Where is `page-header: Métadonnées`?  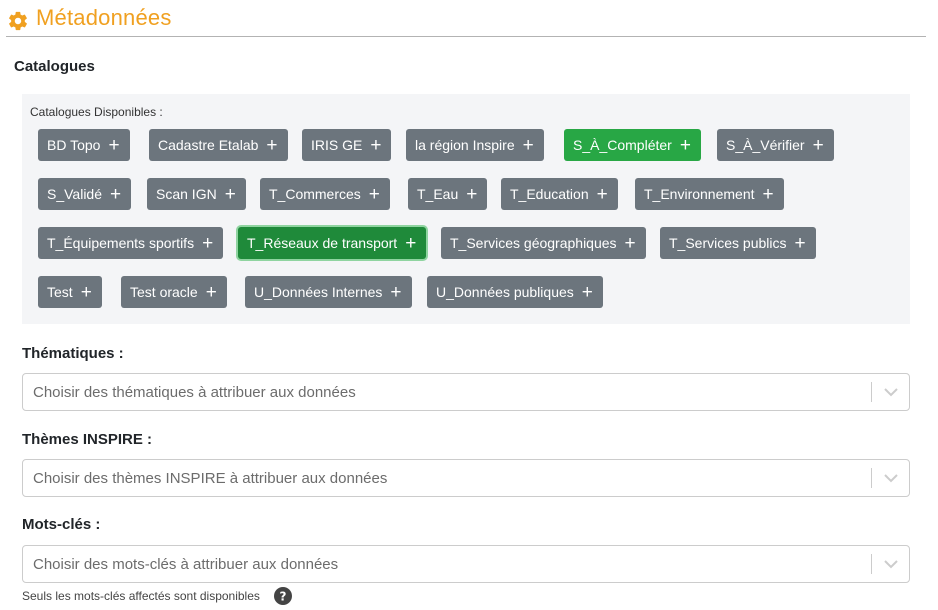 page-header: Métadonnées is located at coordinates (466, 20).